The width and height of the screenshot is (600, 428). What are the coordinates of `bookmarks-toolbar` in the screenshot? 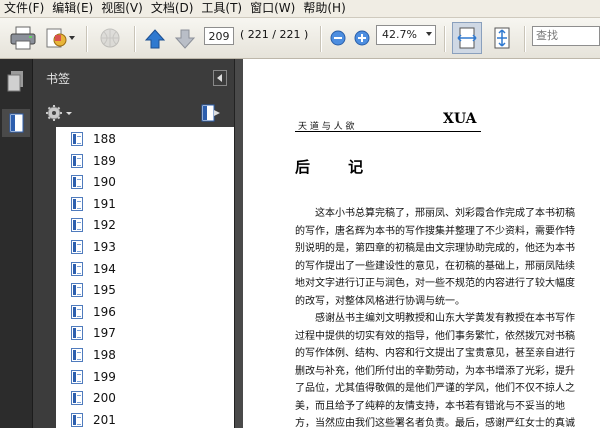 It's located at (133, 113).